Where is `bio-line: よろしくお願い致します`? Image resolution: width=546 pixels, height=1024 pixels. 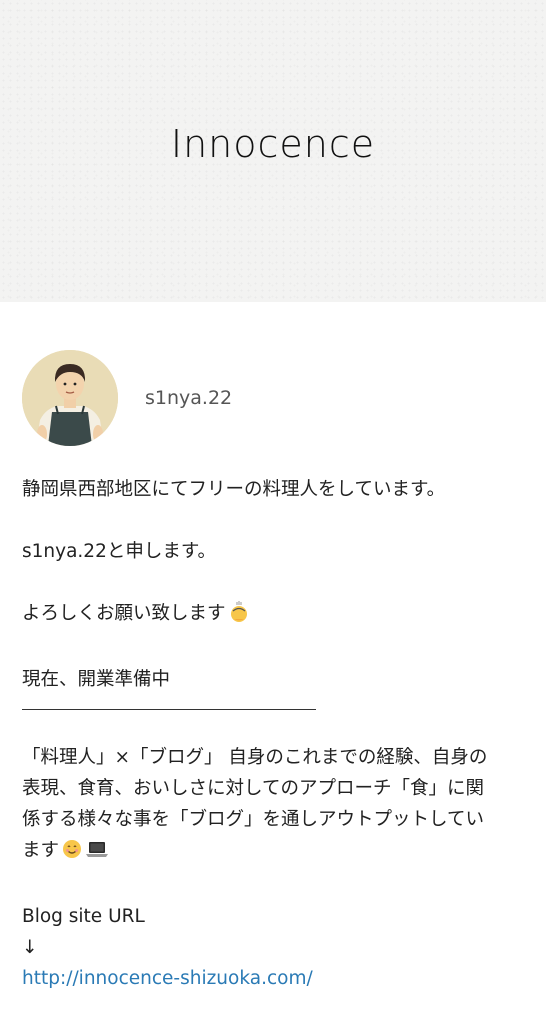 bio-line: よろしくお願い致します is located at coordinates (272, 615).